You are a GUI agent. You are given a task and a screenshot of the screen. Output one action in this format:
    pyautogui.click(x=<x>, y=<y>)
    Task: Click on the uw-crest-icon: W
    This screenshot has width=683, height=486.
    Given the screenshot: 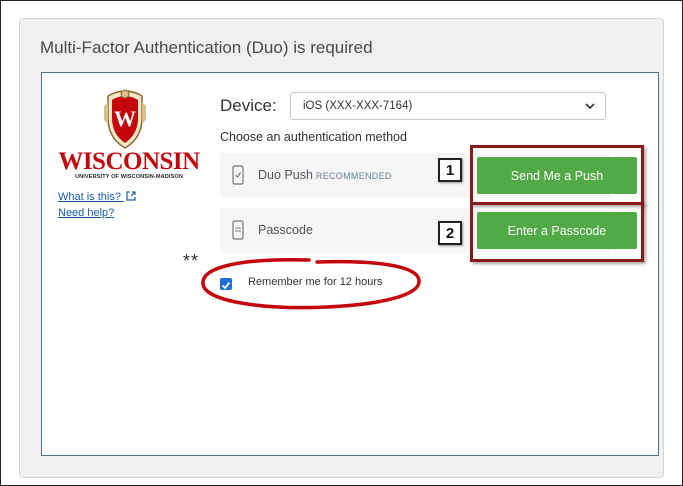 What is the action you would take?
    pyautogui.click(x=125, y=119)
    